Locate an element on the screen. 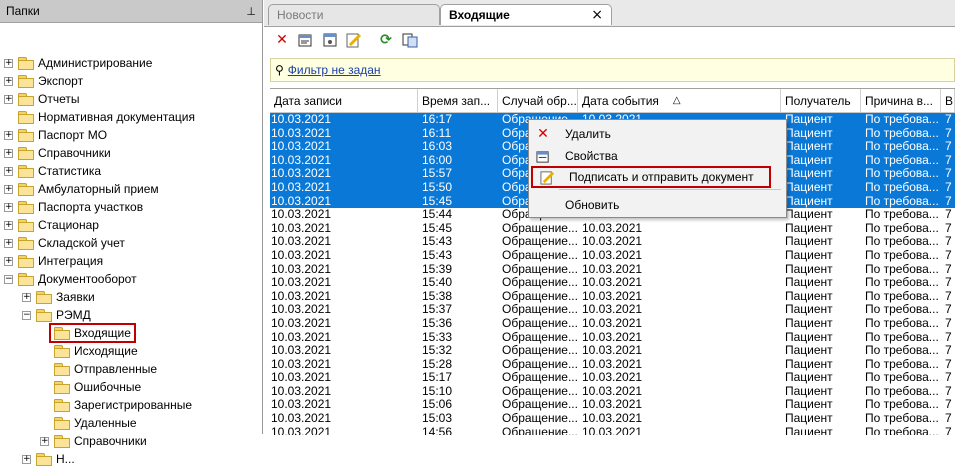 The image size is (955, 468). export-icon is located at coordinates (410, 40).